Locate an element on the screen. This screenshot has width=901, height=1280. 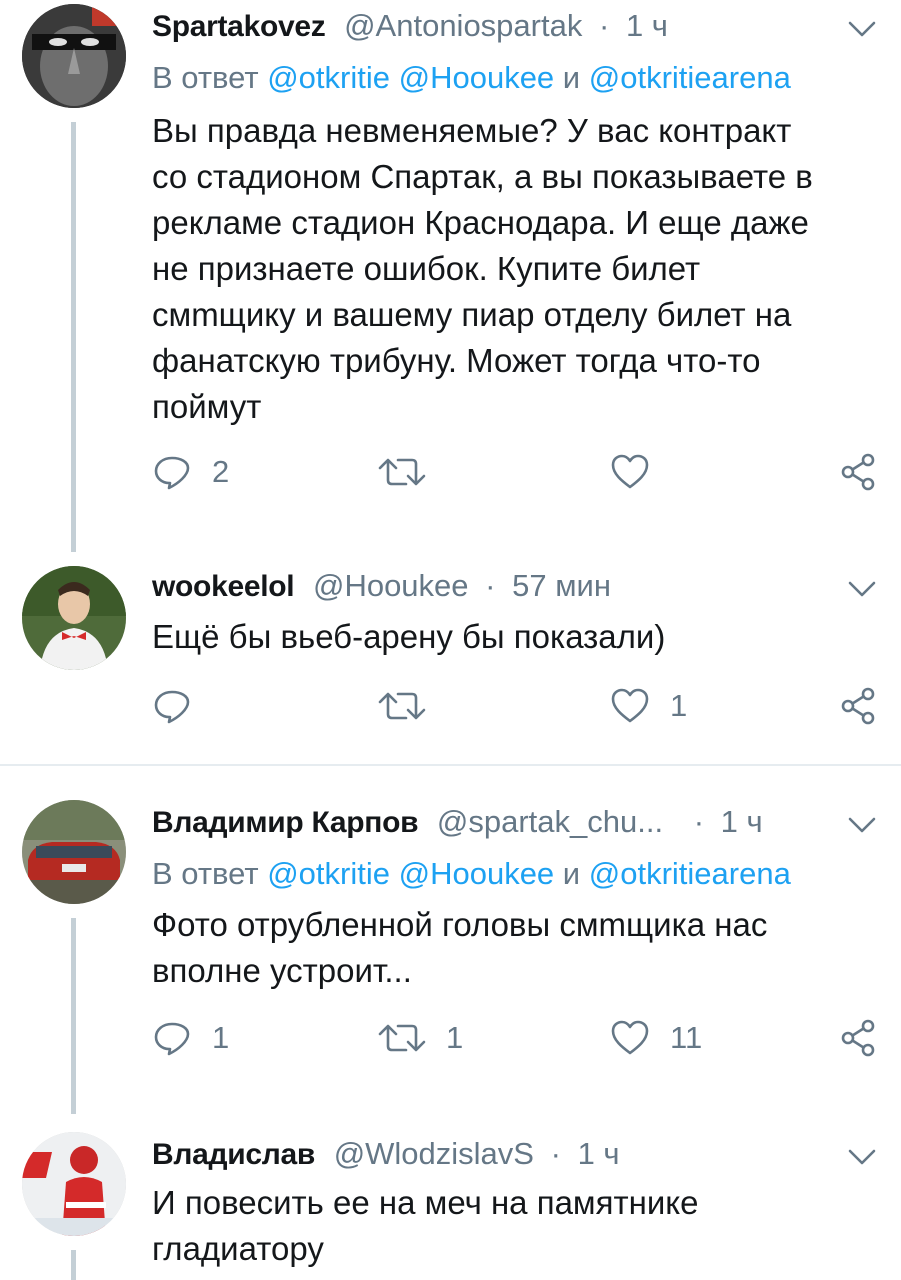
reply-button: 1 is located at coordinates (190, 1038).